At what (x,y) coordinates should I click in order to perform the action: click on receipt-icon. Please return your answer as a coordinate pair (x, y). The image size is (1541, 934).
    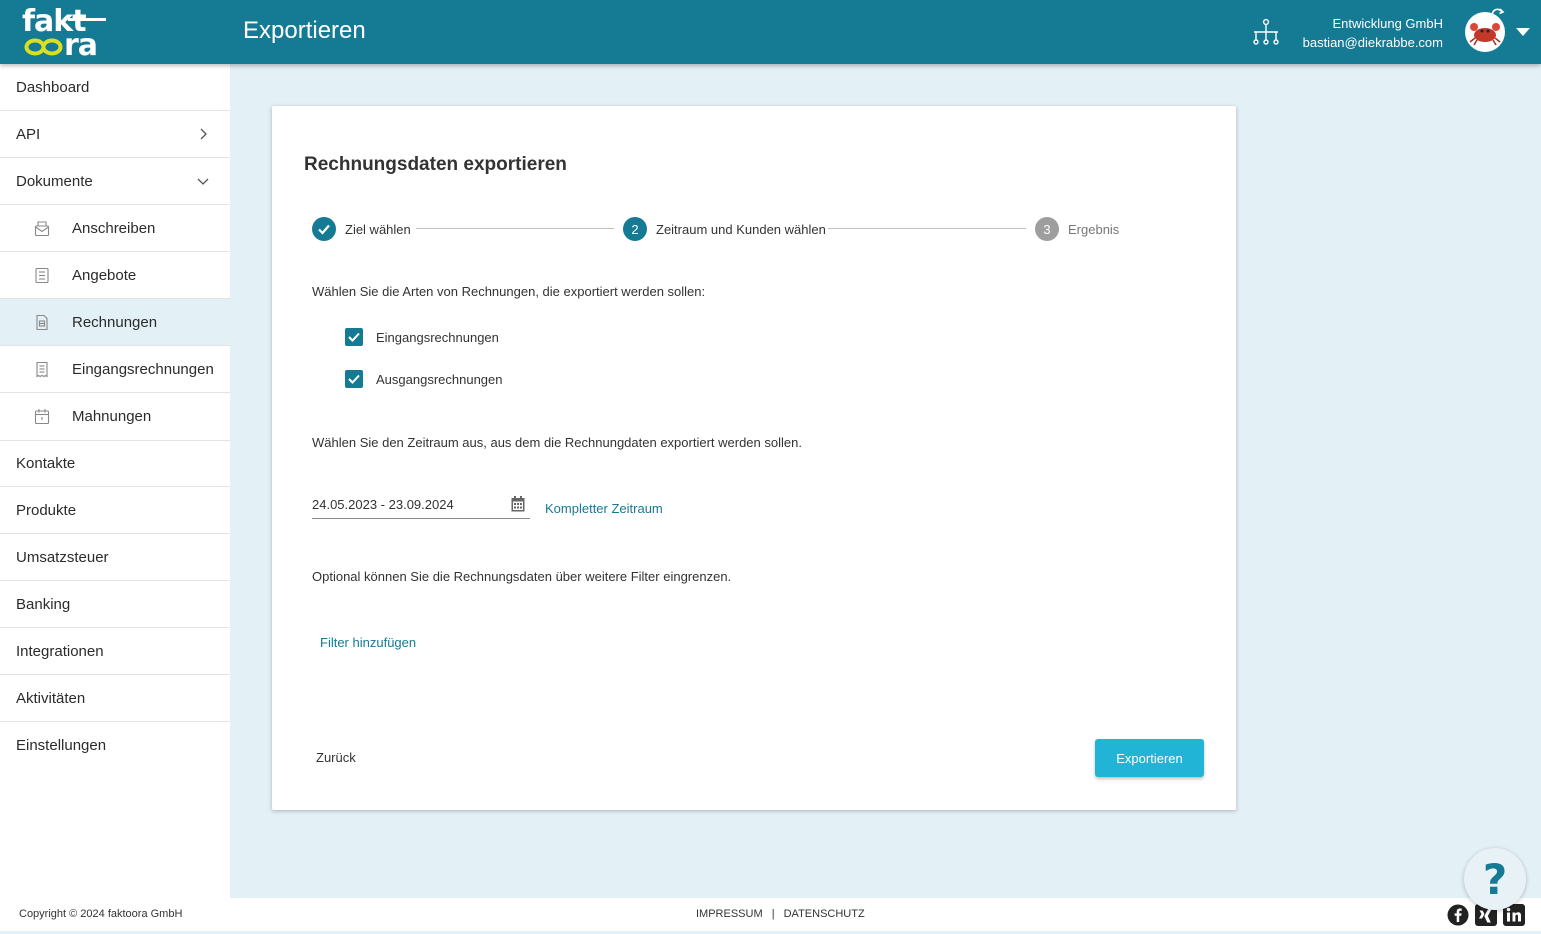
    Looking at the image, I should click on (42, 369).